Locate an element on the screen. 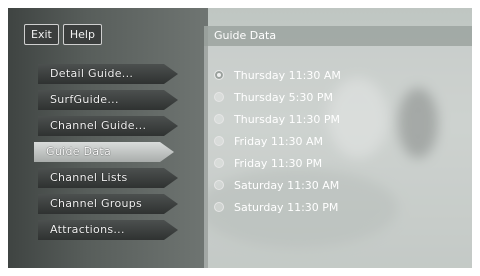  menu-item-guide-data: Guide Data is located at coordinates (104, 152).